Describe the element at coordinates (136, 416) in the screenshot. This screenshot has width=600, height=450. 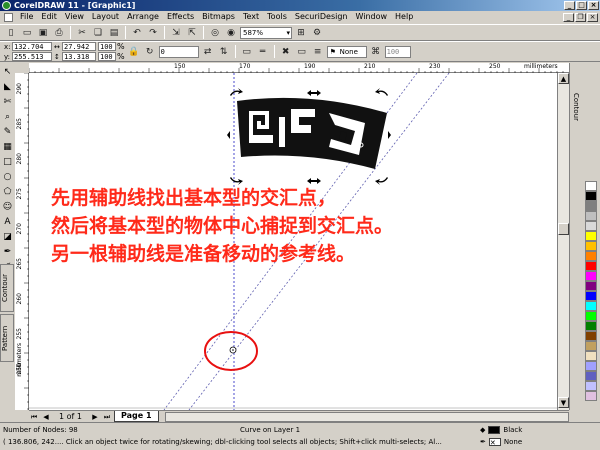
I see `page-tab-1: Page 1` at that location.